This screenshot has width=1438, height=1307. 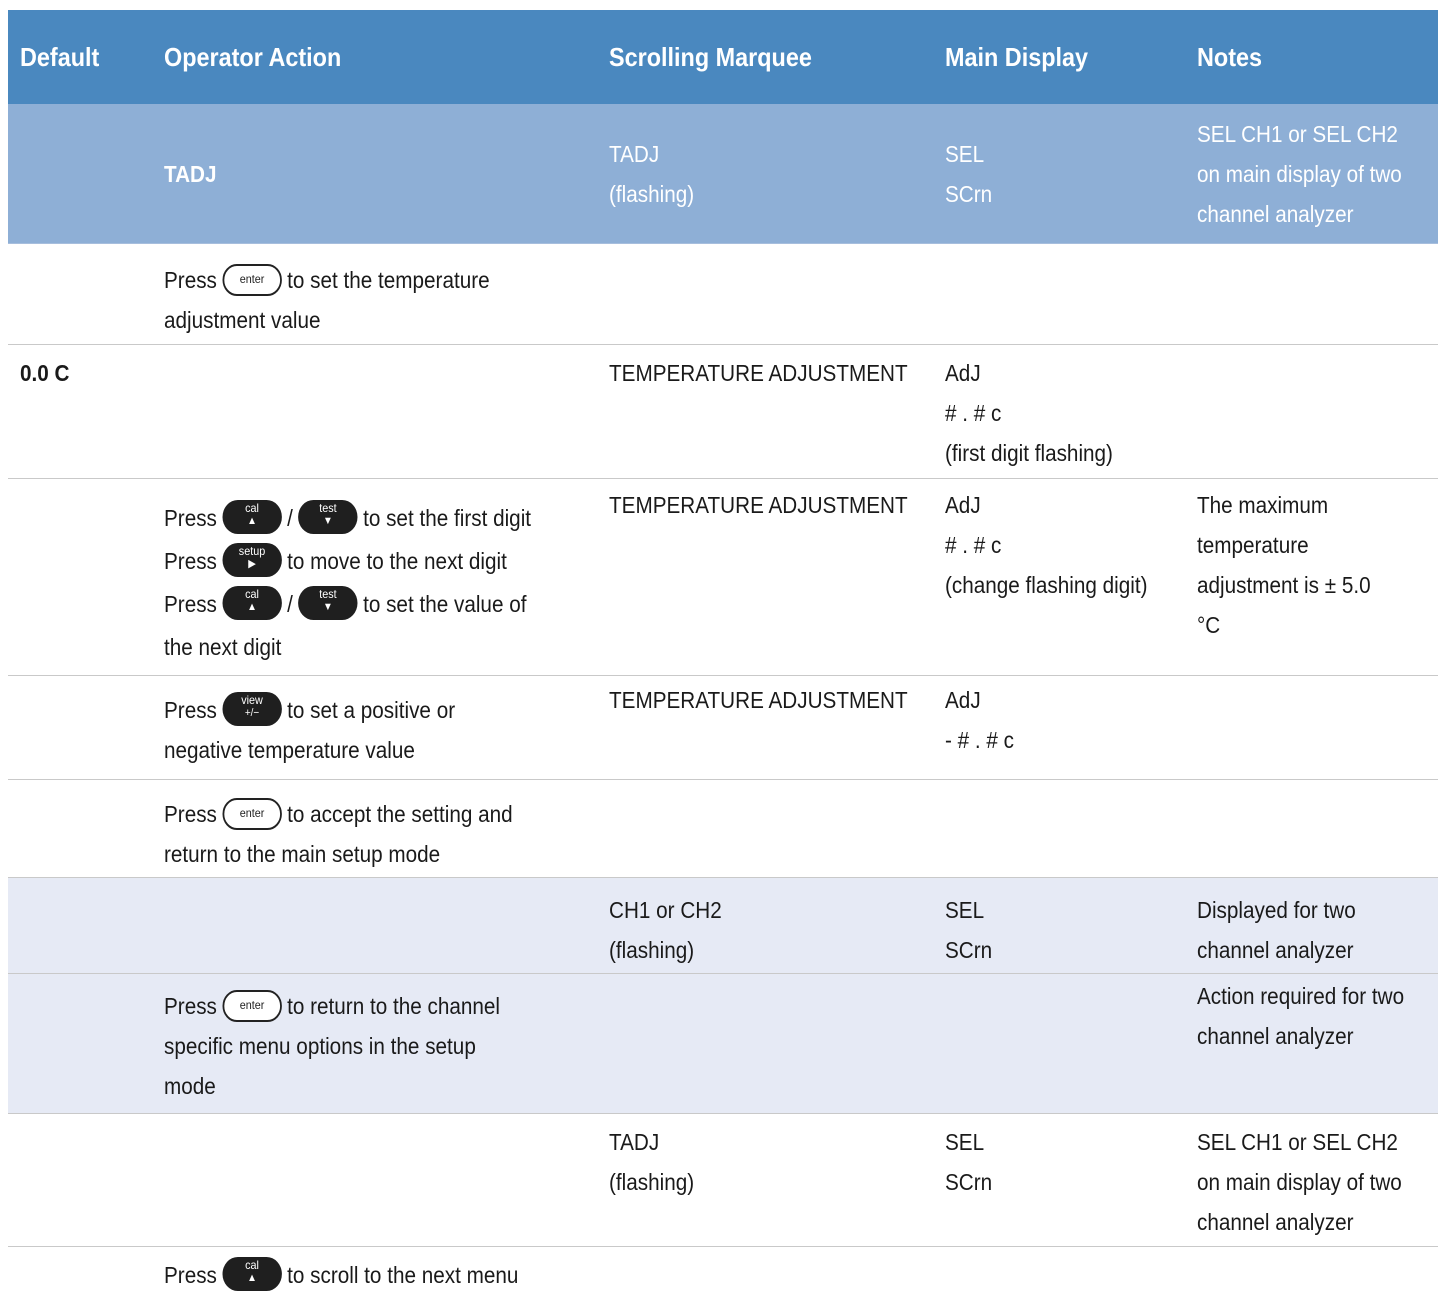 What do you see at coordinates (1230, 57) in the screenshot?
I see `header-notes: Notes` at bounding box center [1230, 57].